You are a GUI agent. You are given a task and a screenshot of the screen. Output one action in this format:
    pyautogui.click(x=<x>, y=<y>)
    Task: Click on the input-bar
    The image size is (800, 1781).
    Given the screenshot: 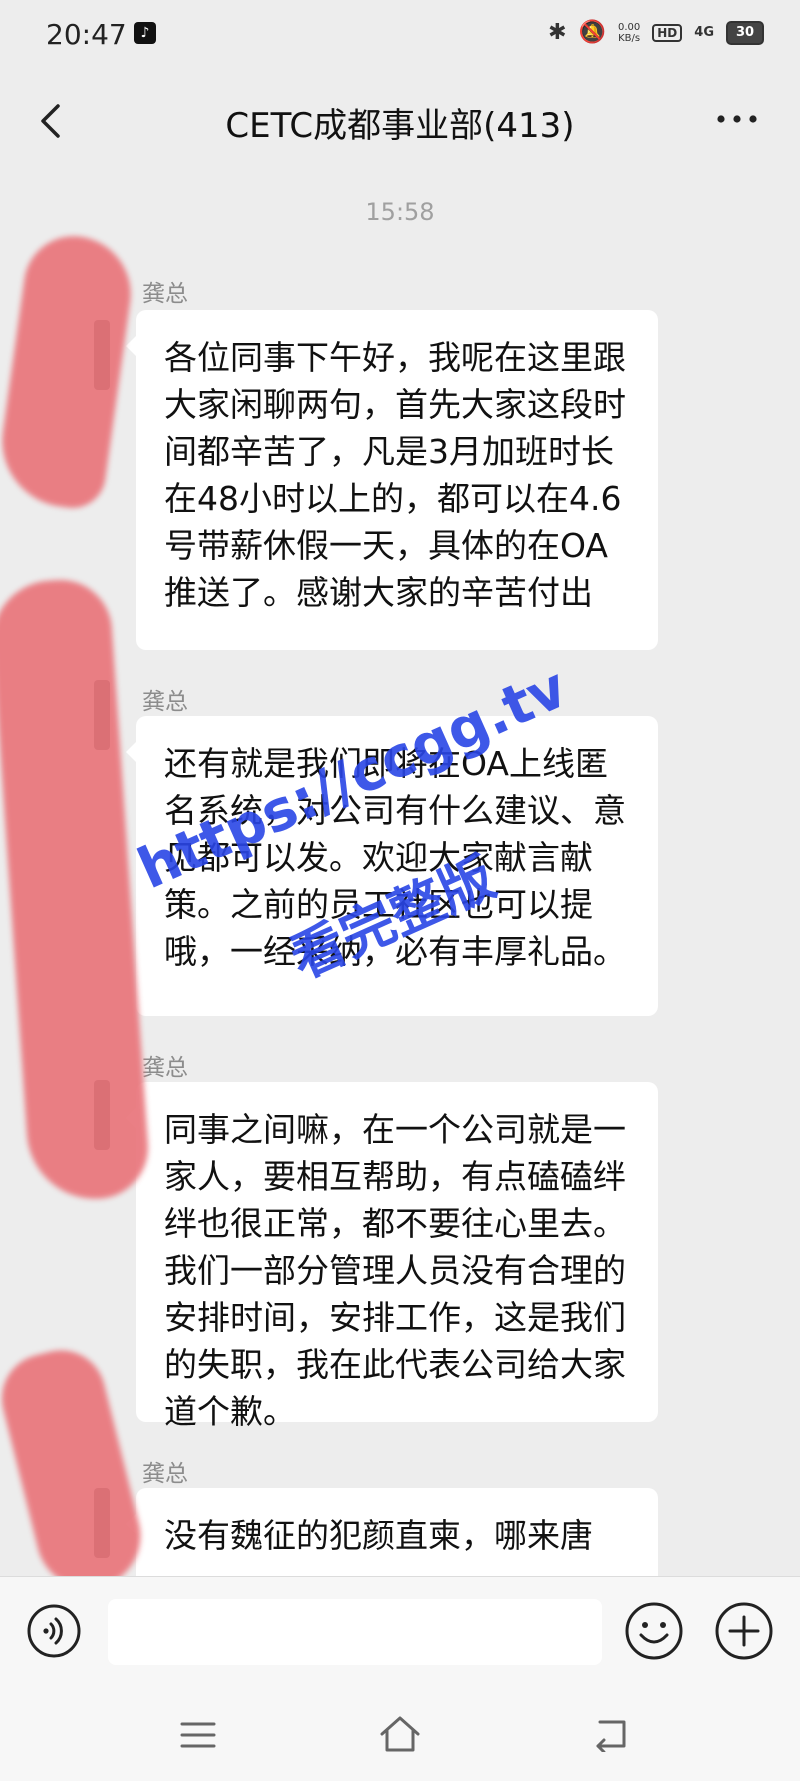 What is the action you would take?
    pyautogui.click(x=400, y=1632)
    